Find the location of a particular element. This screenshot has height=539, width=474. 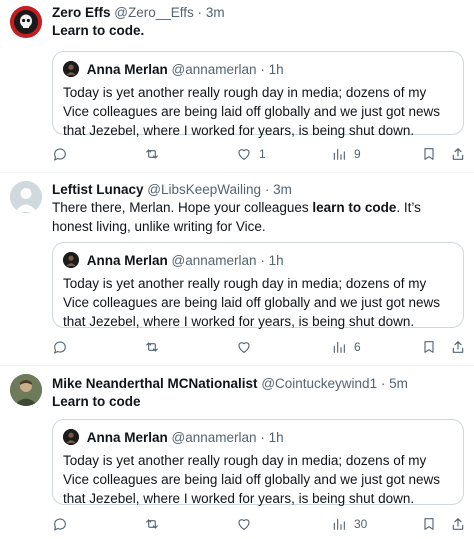

views-button: 9 is located at coordinates (346, 154).